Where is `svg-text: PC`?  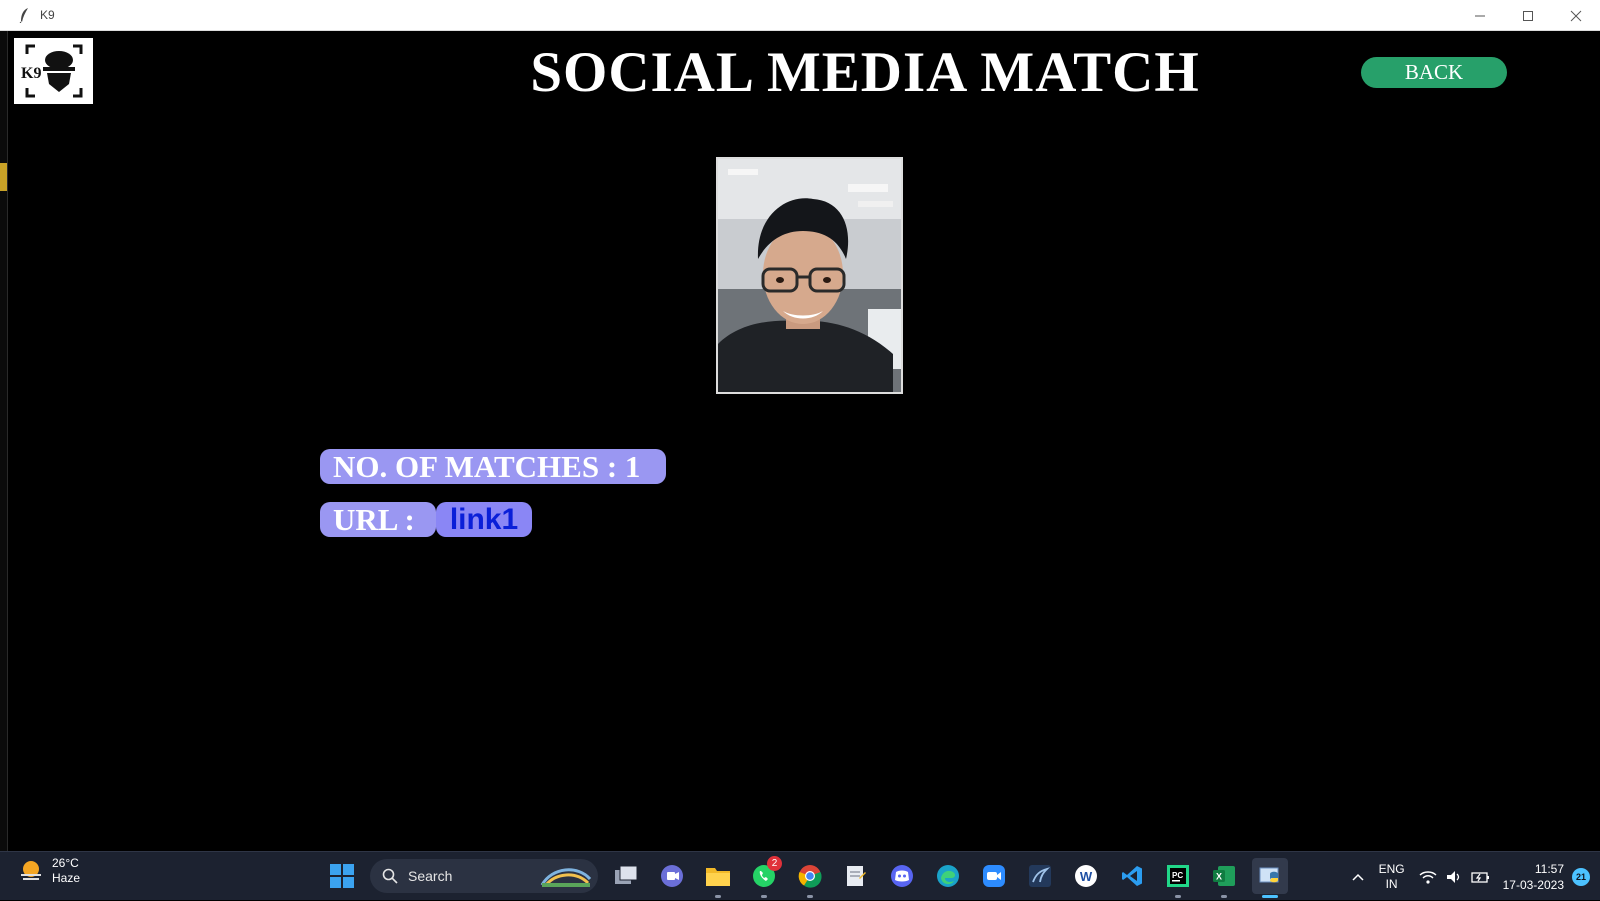 svg-text: PC is located at coordinates (1177, 875).